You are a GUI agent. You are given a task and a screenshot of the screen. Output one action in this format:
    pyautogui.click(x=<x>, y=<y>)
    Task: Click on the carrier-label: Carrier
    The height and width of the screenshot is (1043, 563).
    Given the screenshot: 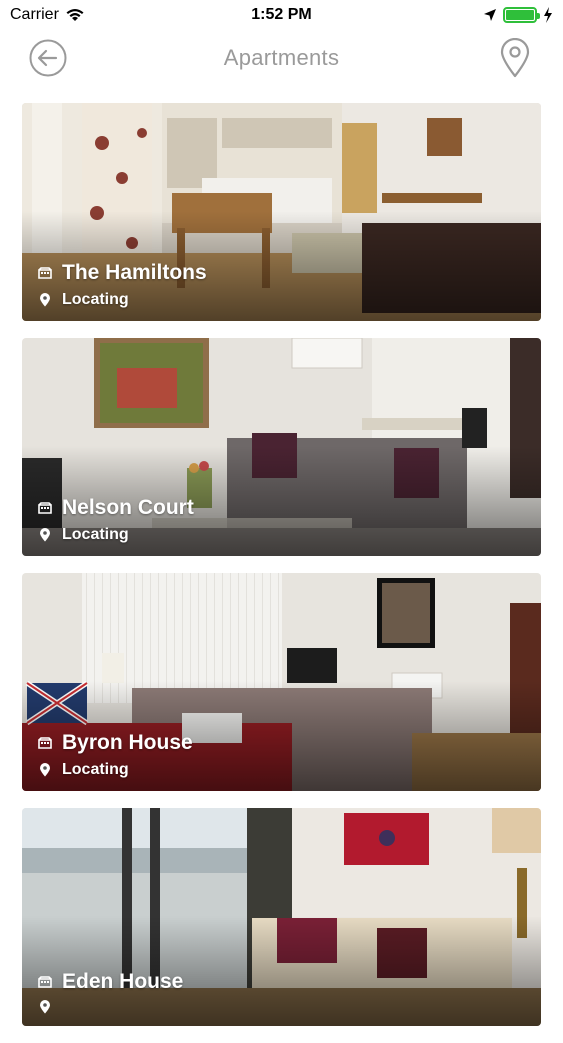 What is the action you would take?
    pyautogui.click(x=34, y=14)
    